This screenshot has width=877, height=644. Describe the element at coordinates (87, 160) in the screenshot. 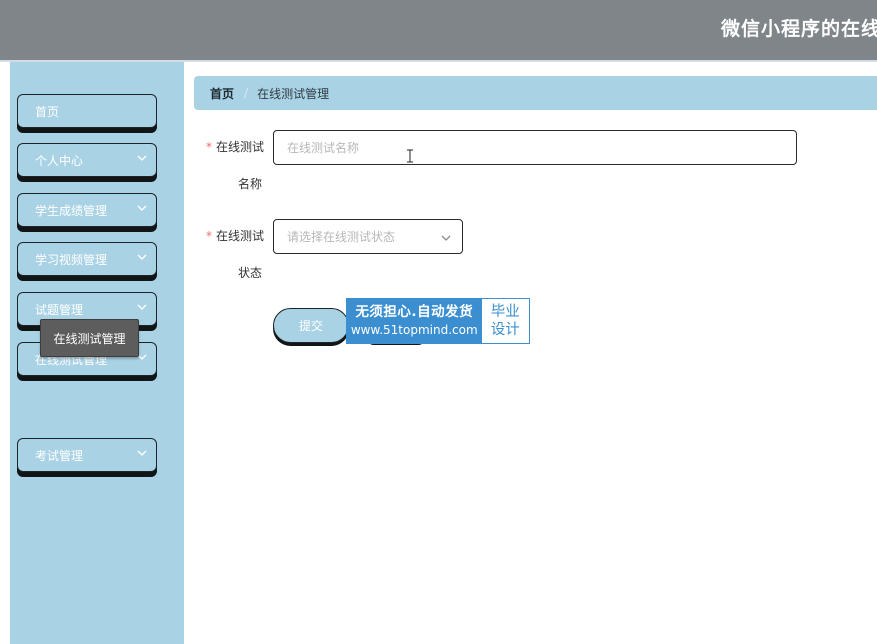

I see `sidebar-item-personal-center: 个人中心` at that location.